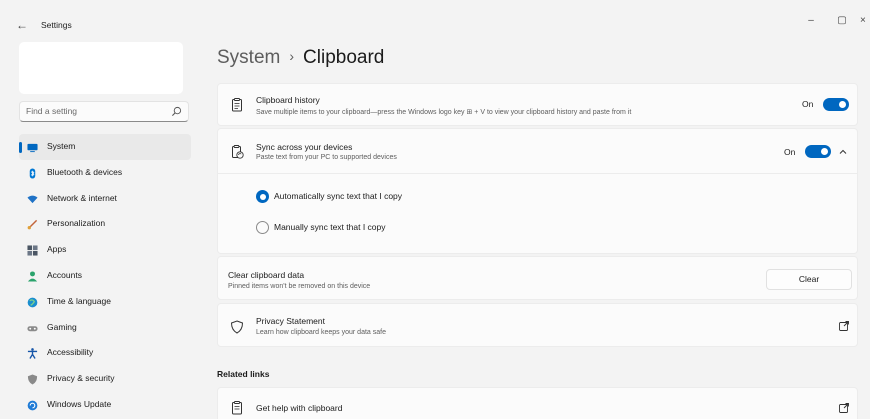 The image size is (870, 419). I want to click on sidebar-item-label: Network & internet, so click(82, 197).